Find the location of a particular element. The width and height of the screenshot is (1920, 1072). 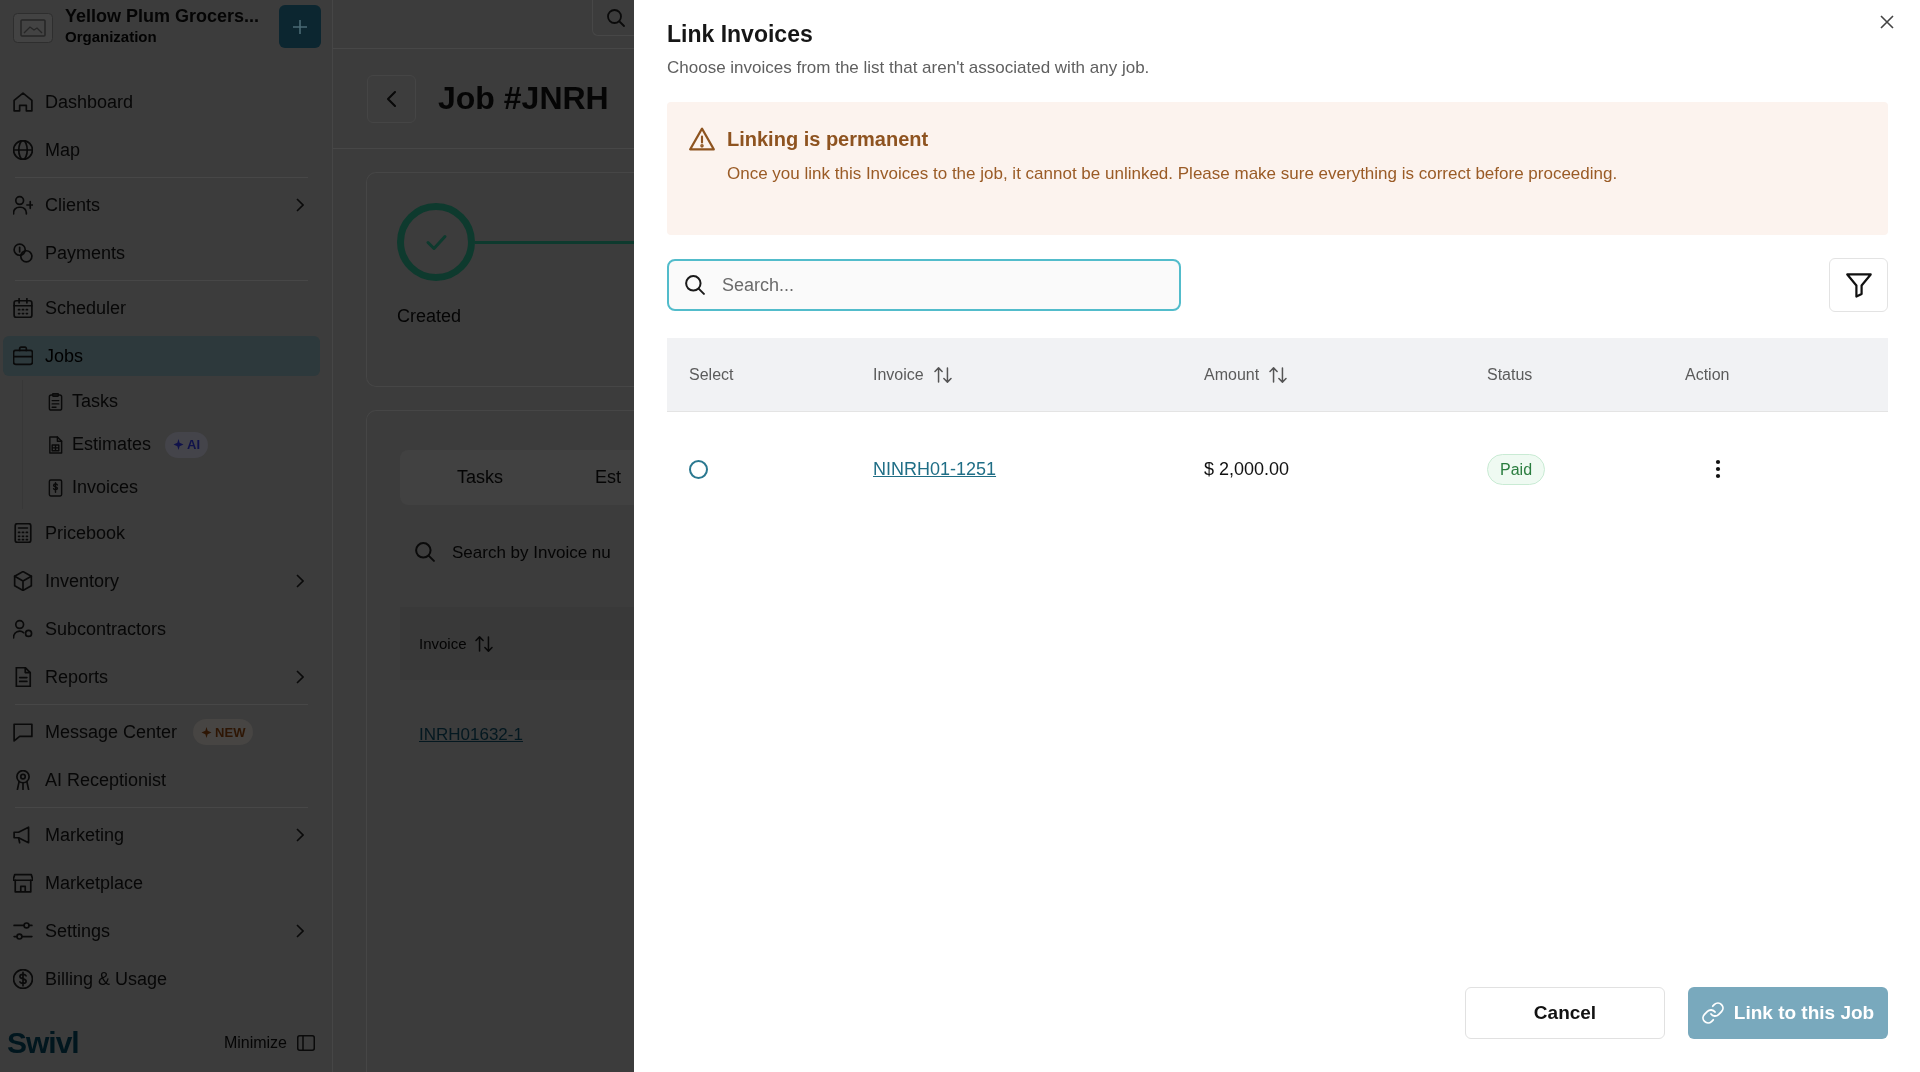

minimize-button: Minimize is located at coordinates (269, 1043).